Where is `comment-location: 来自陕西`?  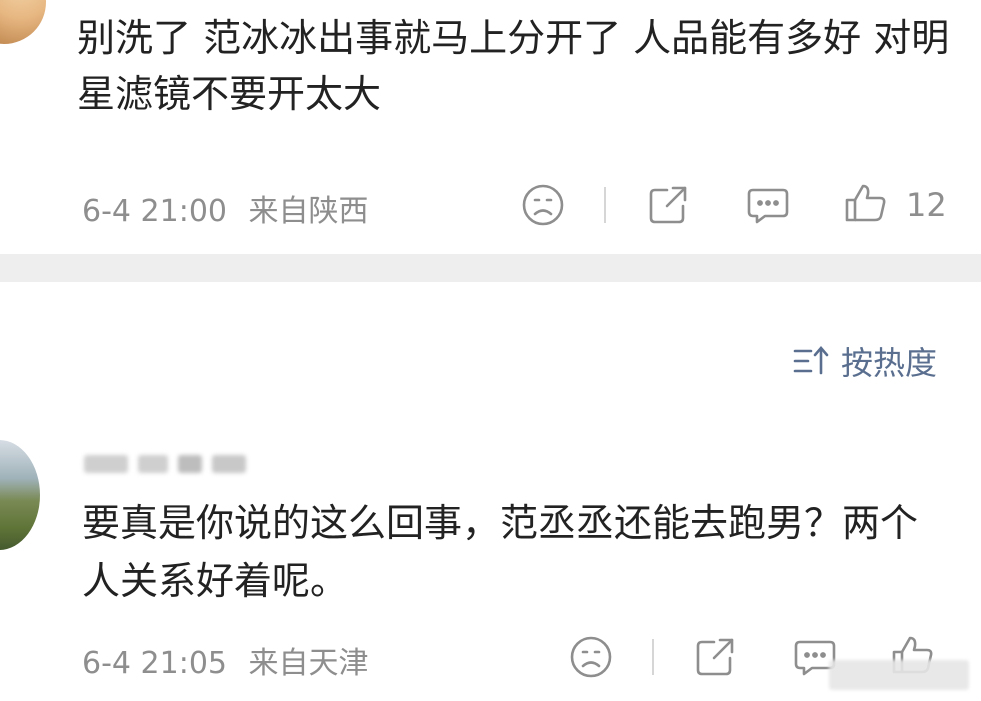 comment-location: 来自陕西 is located at coordinates (308, 211).